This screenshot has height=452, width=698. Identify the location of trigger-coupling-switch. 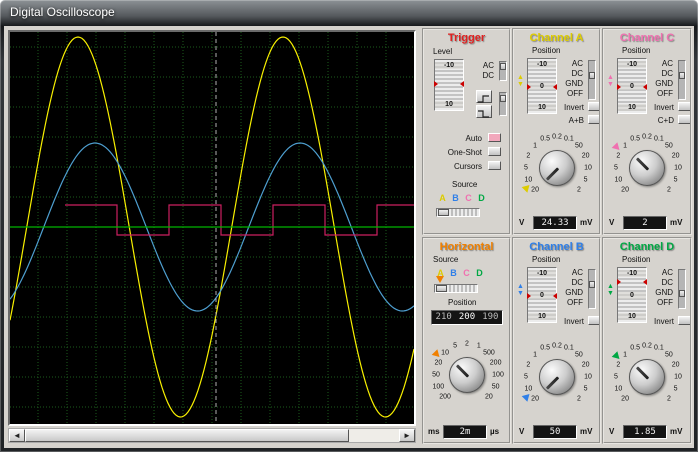
(503, 71).